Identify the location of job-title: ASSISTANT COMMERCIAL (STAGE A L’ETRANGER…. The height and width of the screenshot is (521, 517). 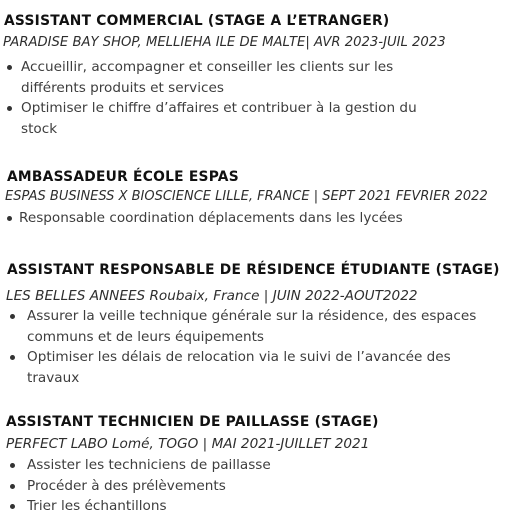
(197, 21).